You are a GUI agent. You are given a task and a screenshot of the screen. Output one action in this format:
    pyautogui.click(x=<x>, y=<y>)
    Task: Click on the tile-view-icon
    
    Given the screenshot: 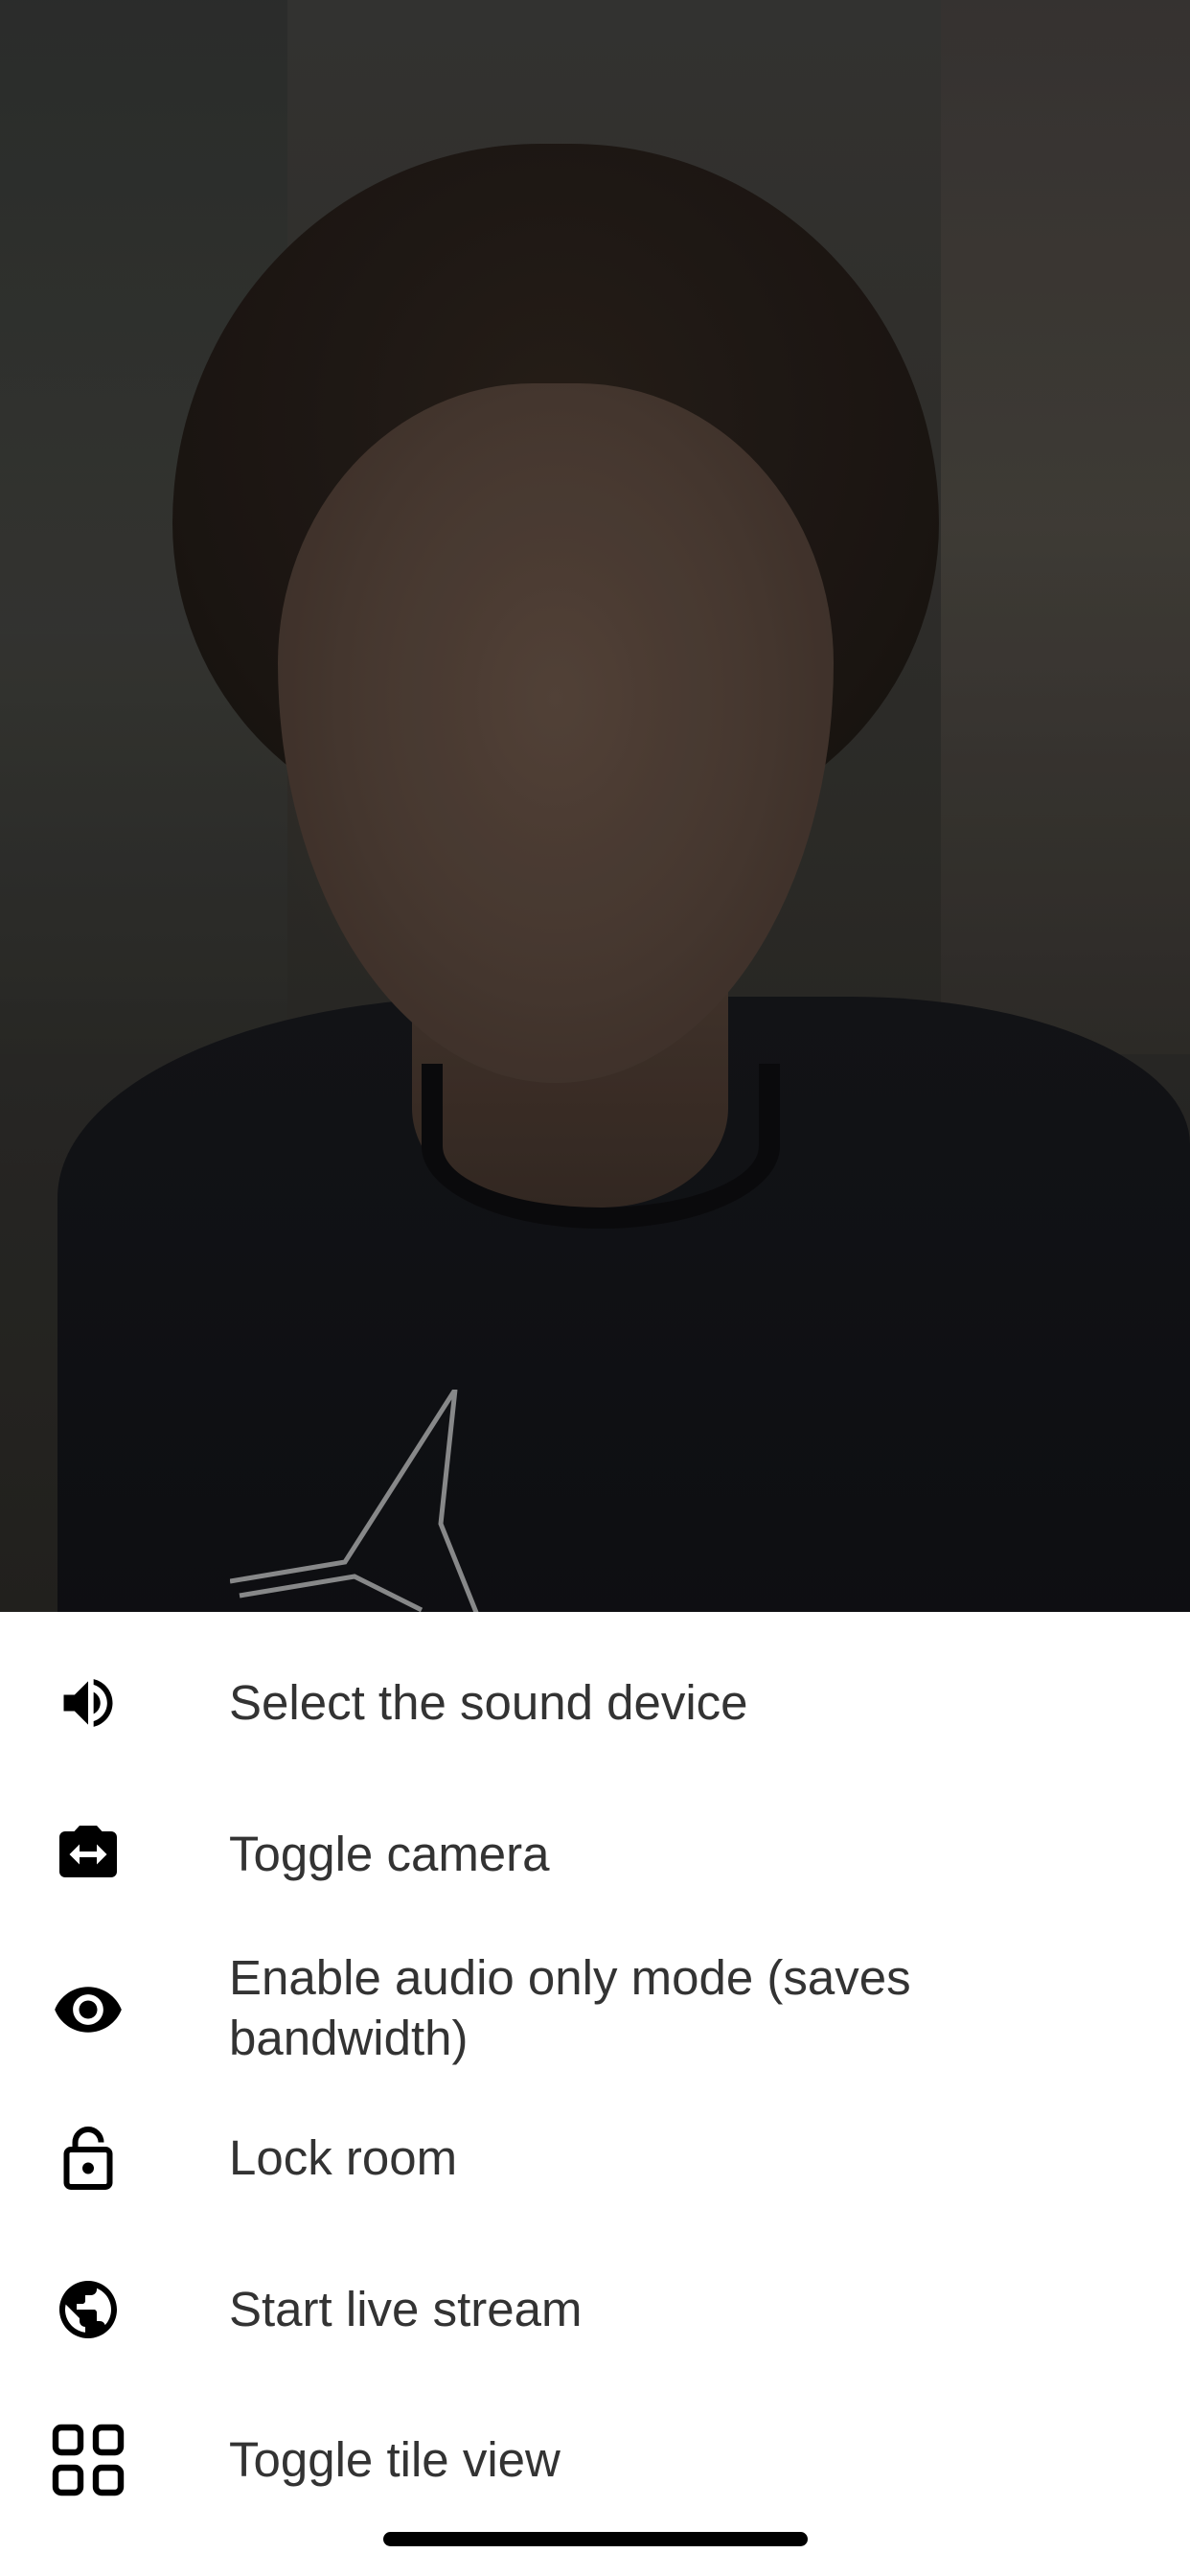 What is the action you would take?
    pyautogui.click(x=88, y=2460)
    